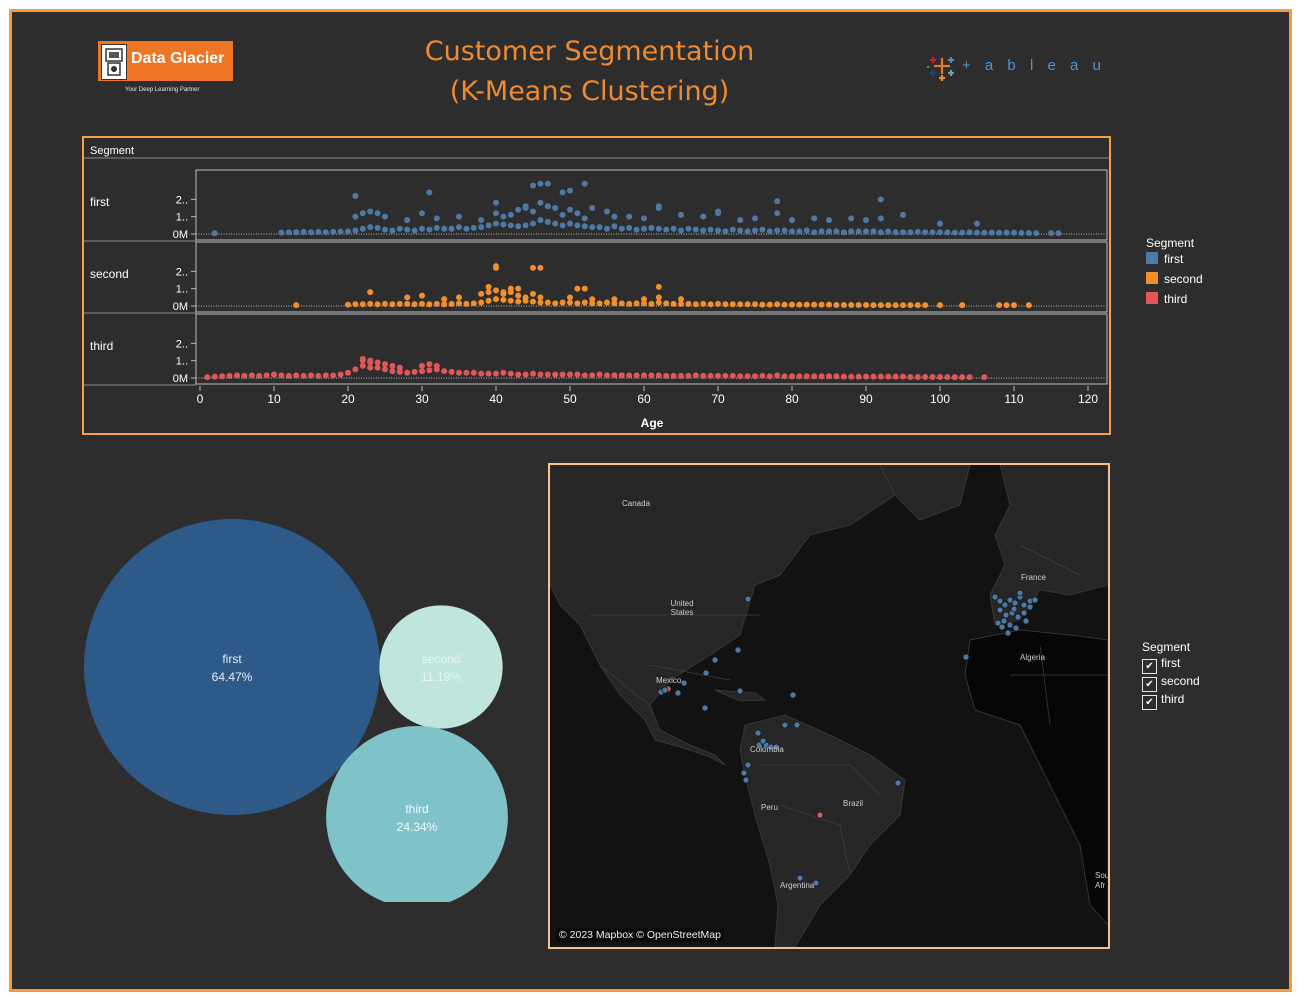 The image size is (1299, 999). Describe the element at coordinates (1163, 701) in the screenshot. I see `filter-item-third: ✔ third` at that location.